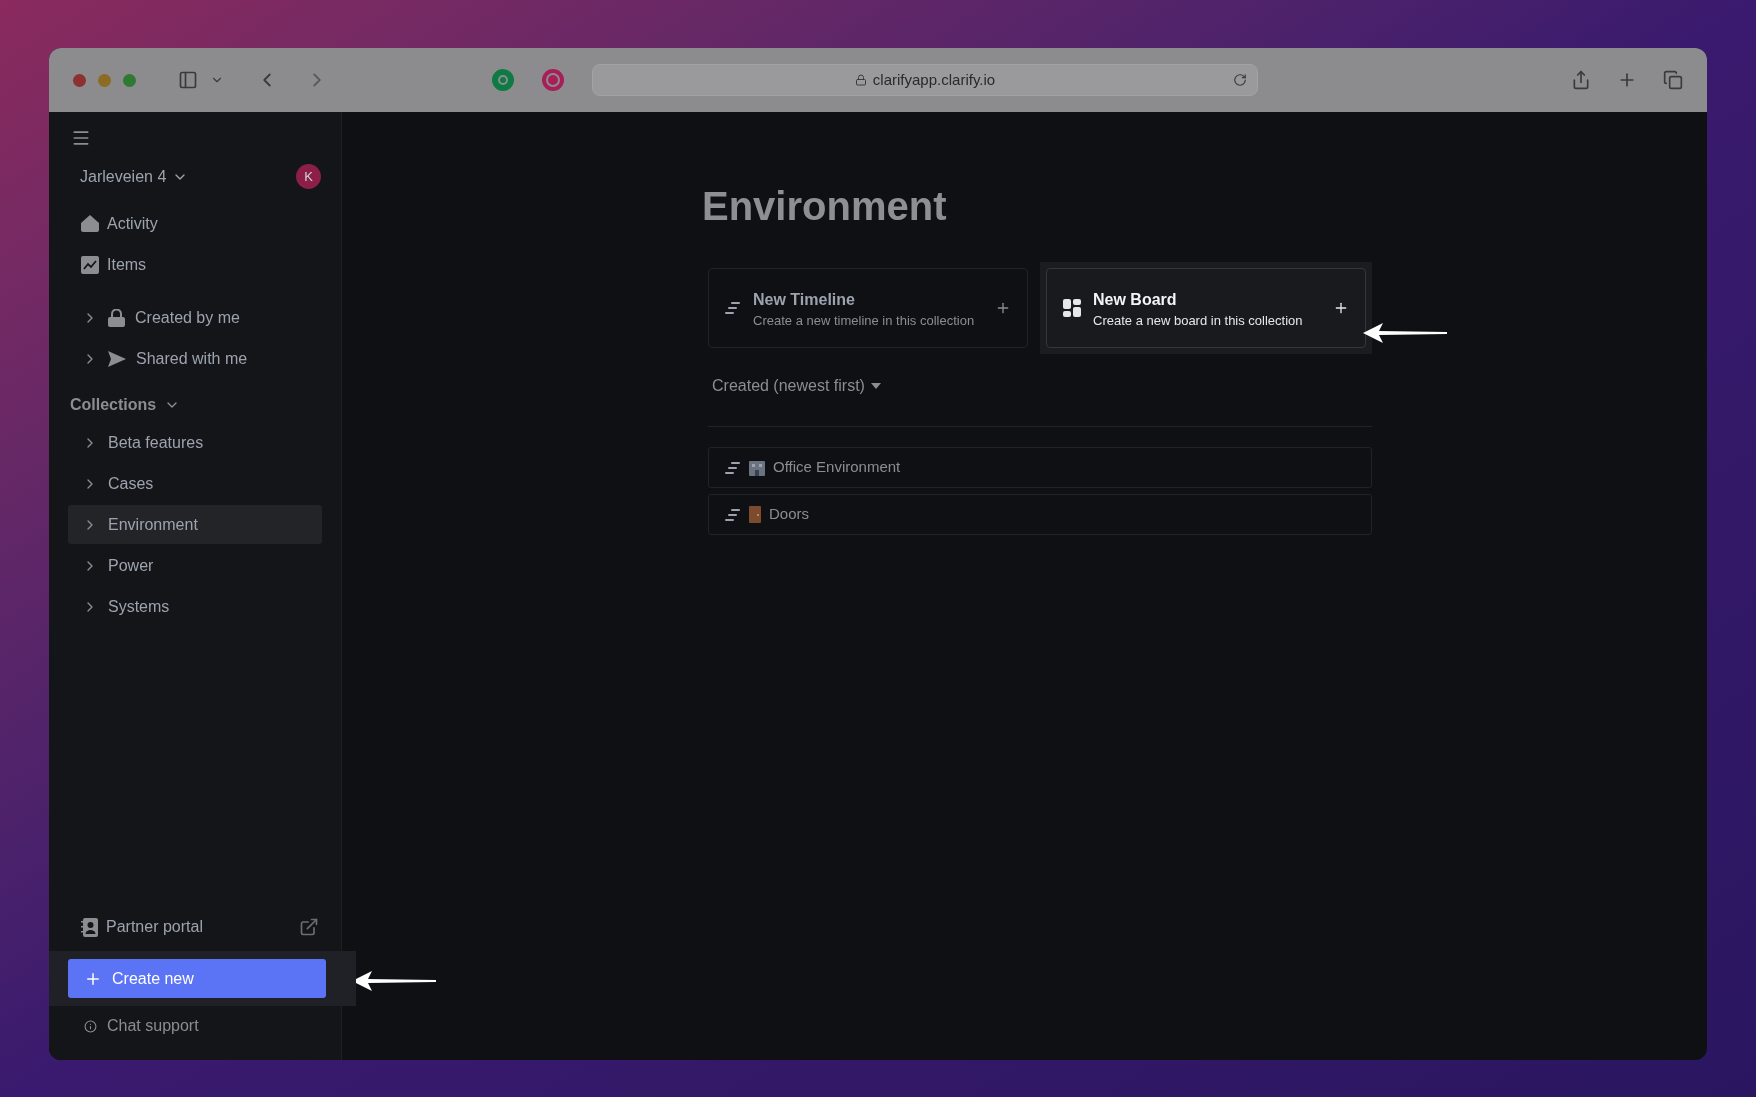 This screenshot has height=1097, width=1756. Describe the element at coordinates (195, 565) in the screenshot. I see `collection-item: Power` at that location.